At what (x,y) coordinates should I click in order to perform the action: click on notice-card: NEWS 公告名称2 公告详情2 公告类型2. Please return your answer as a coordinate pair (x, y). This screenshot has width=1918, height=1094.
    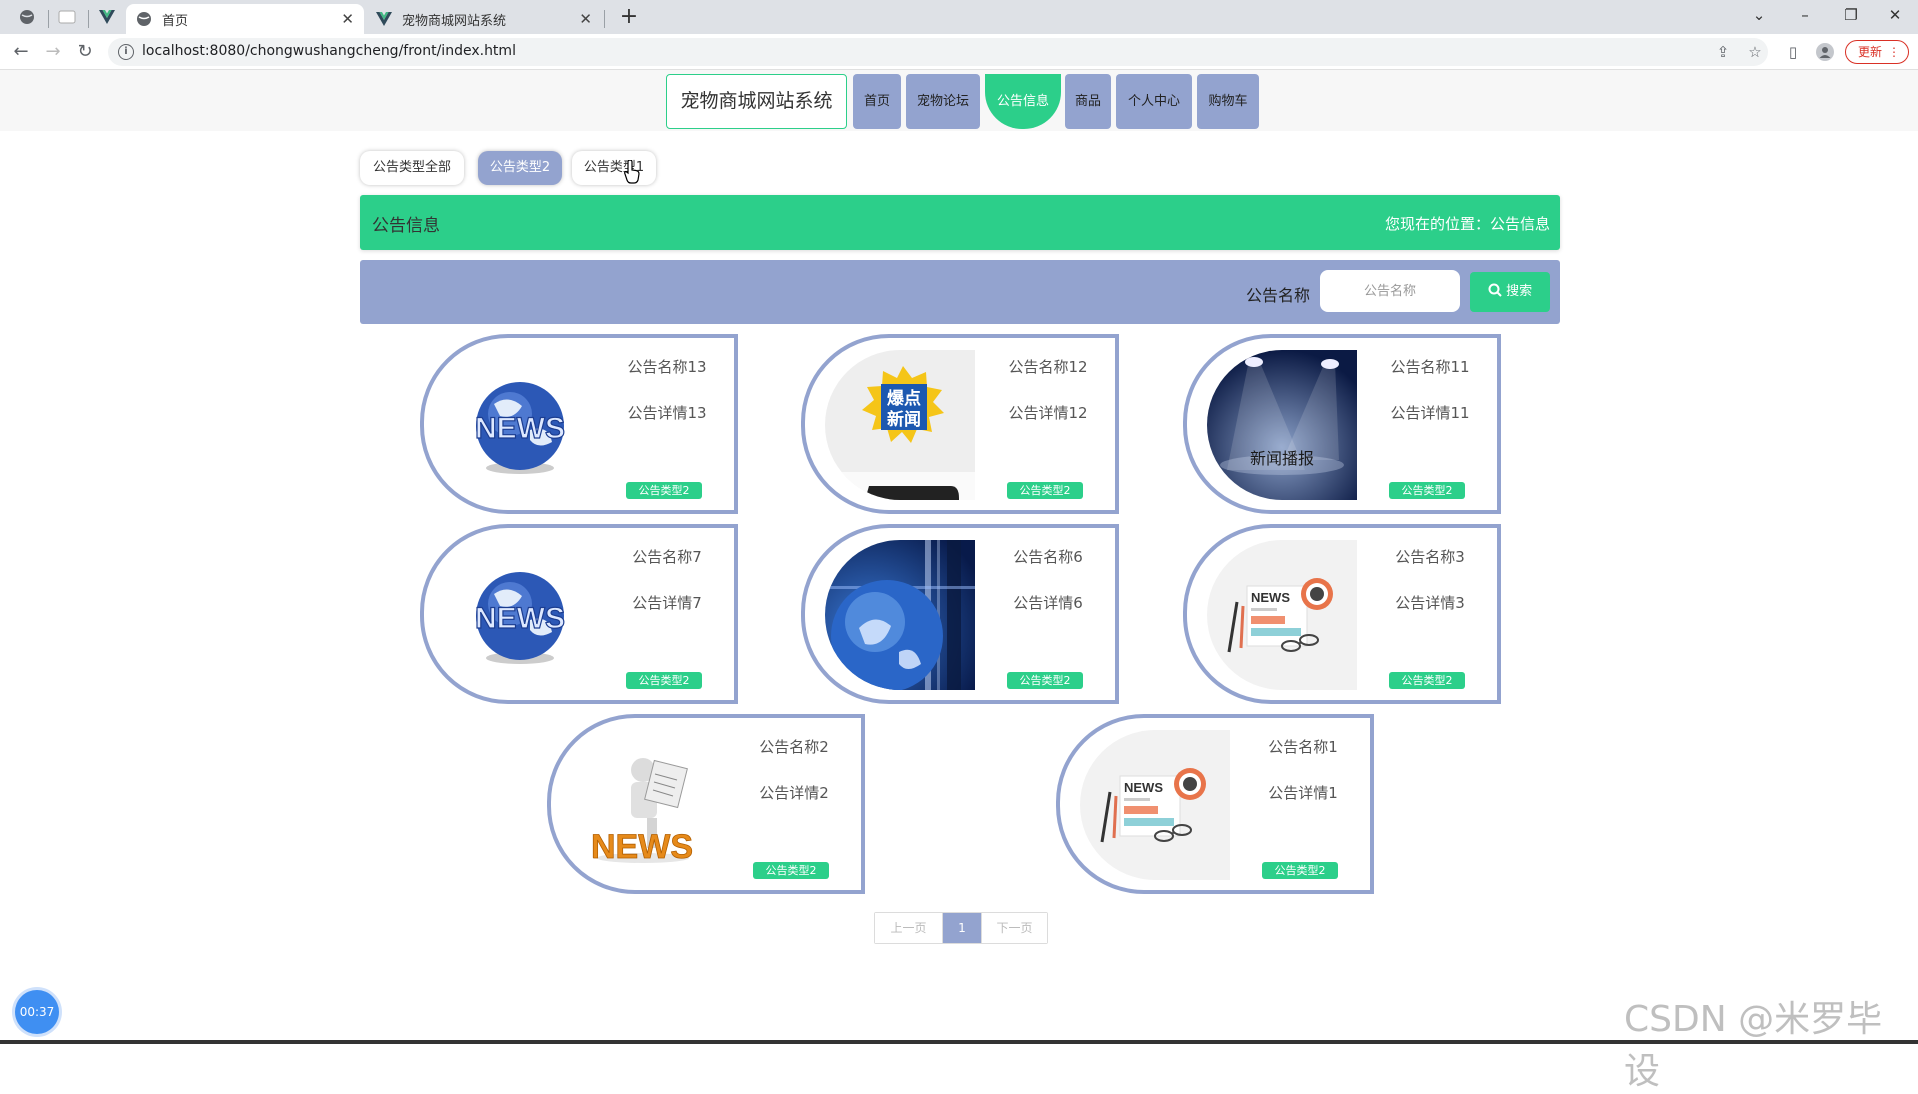
    Looking at the image, I should click on (706, 804).